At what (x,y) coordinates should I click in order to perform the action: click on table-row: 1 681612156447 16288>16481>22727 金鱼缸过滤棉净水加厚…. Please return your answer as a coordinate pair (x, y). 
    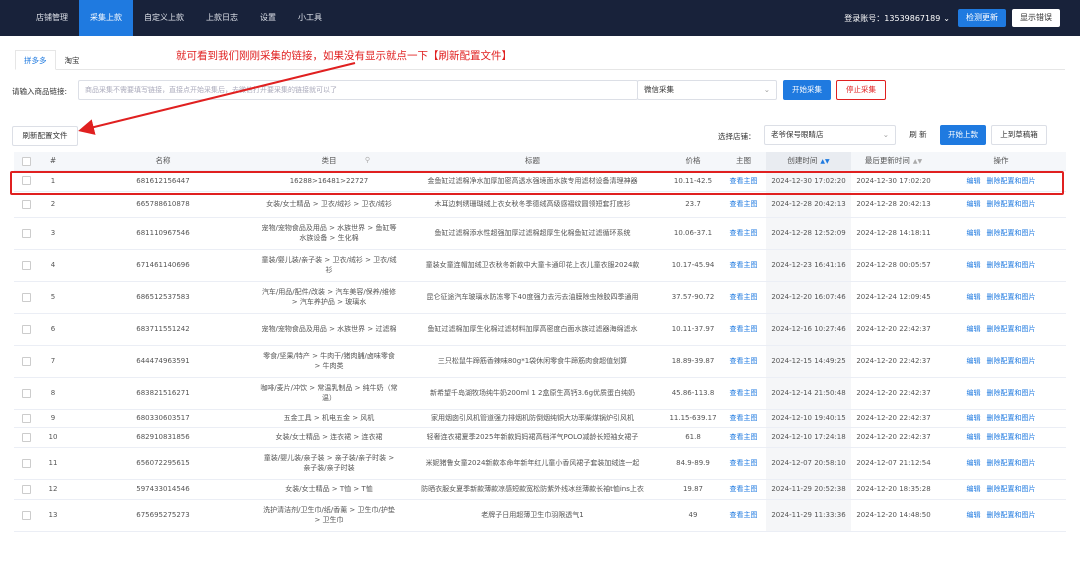
    Looking at the image, I should click on (540, 181).